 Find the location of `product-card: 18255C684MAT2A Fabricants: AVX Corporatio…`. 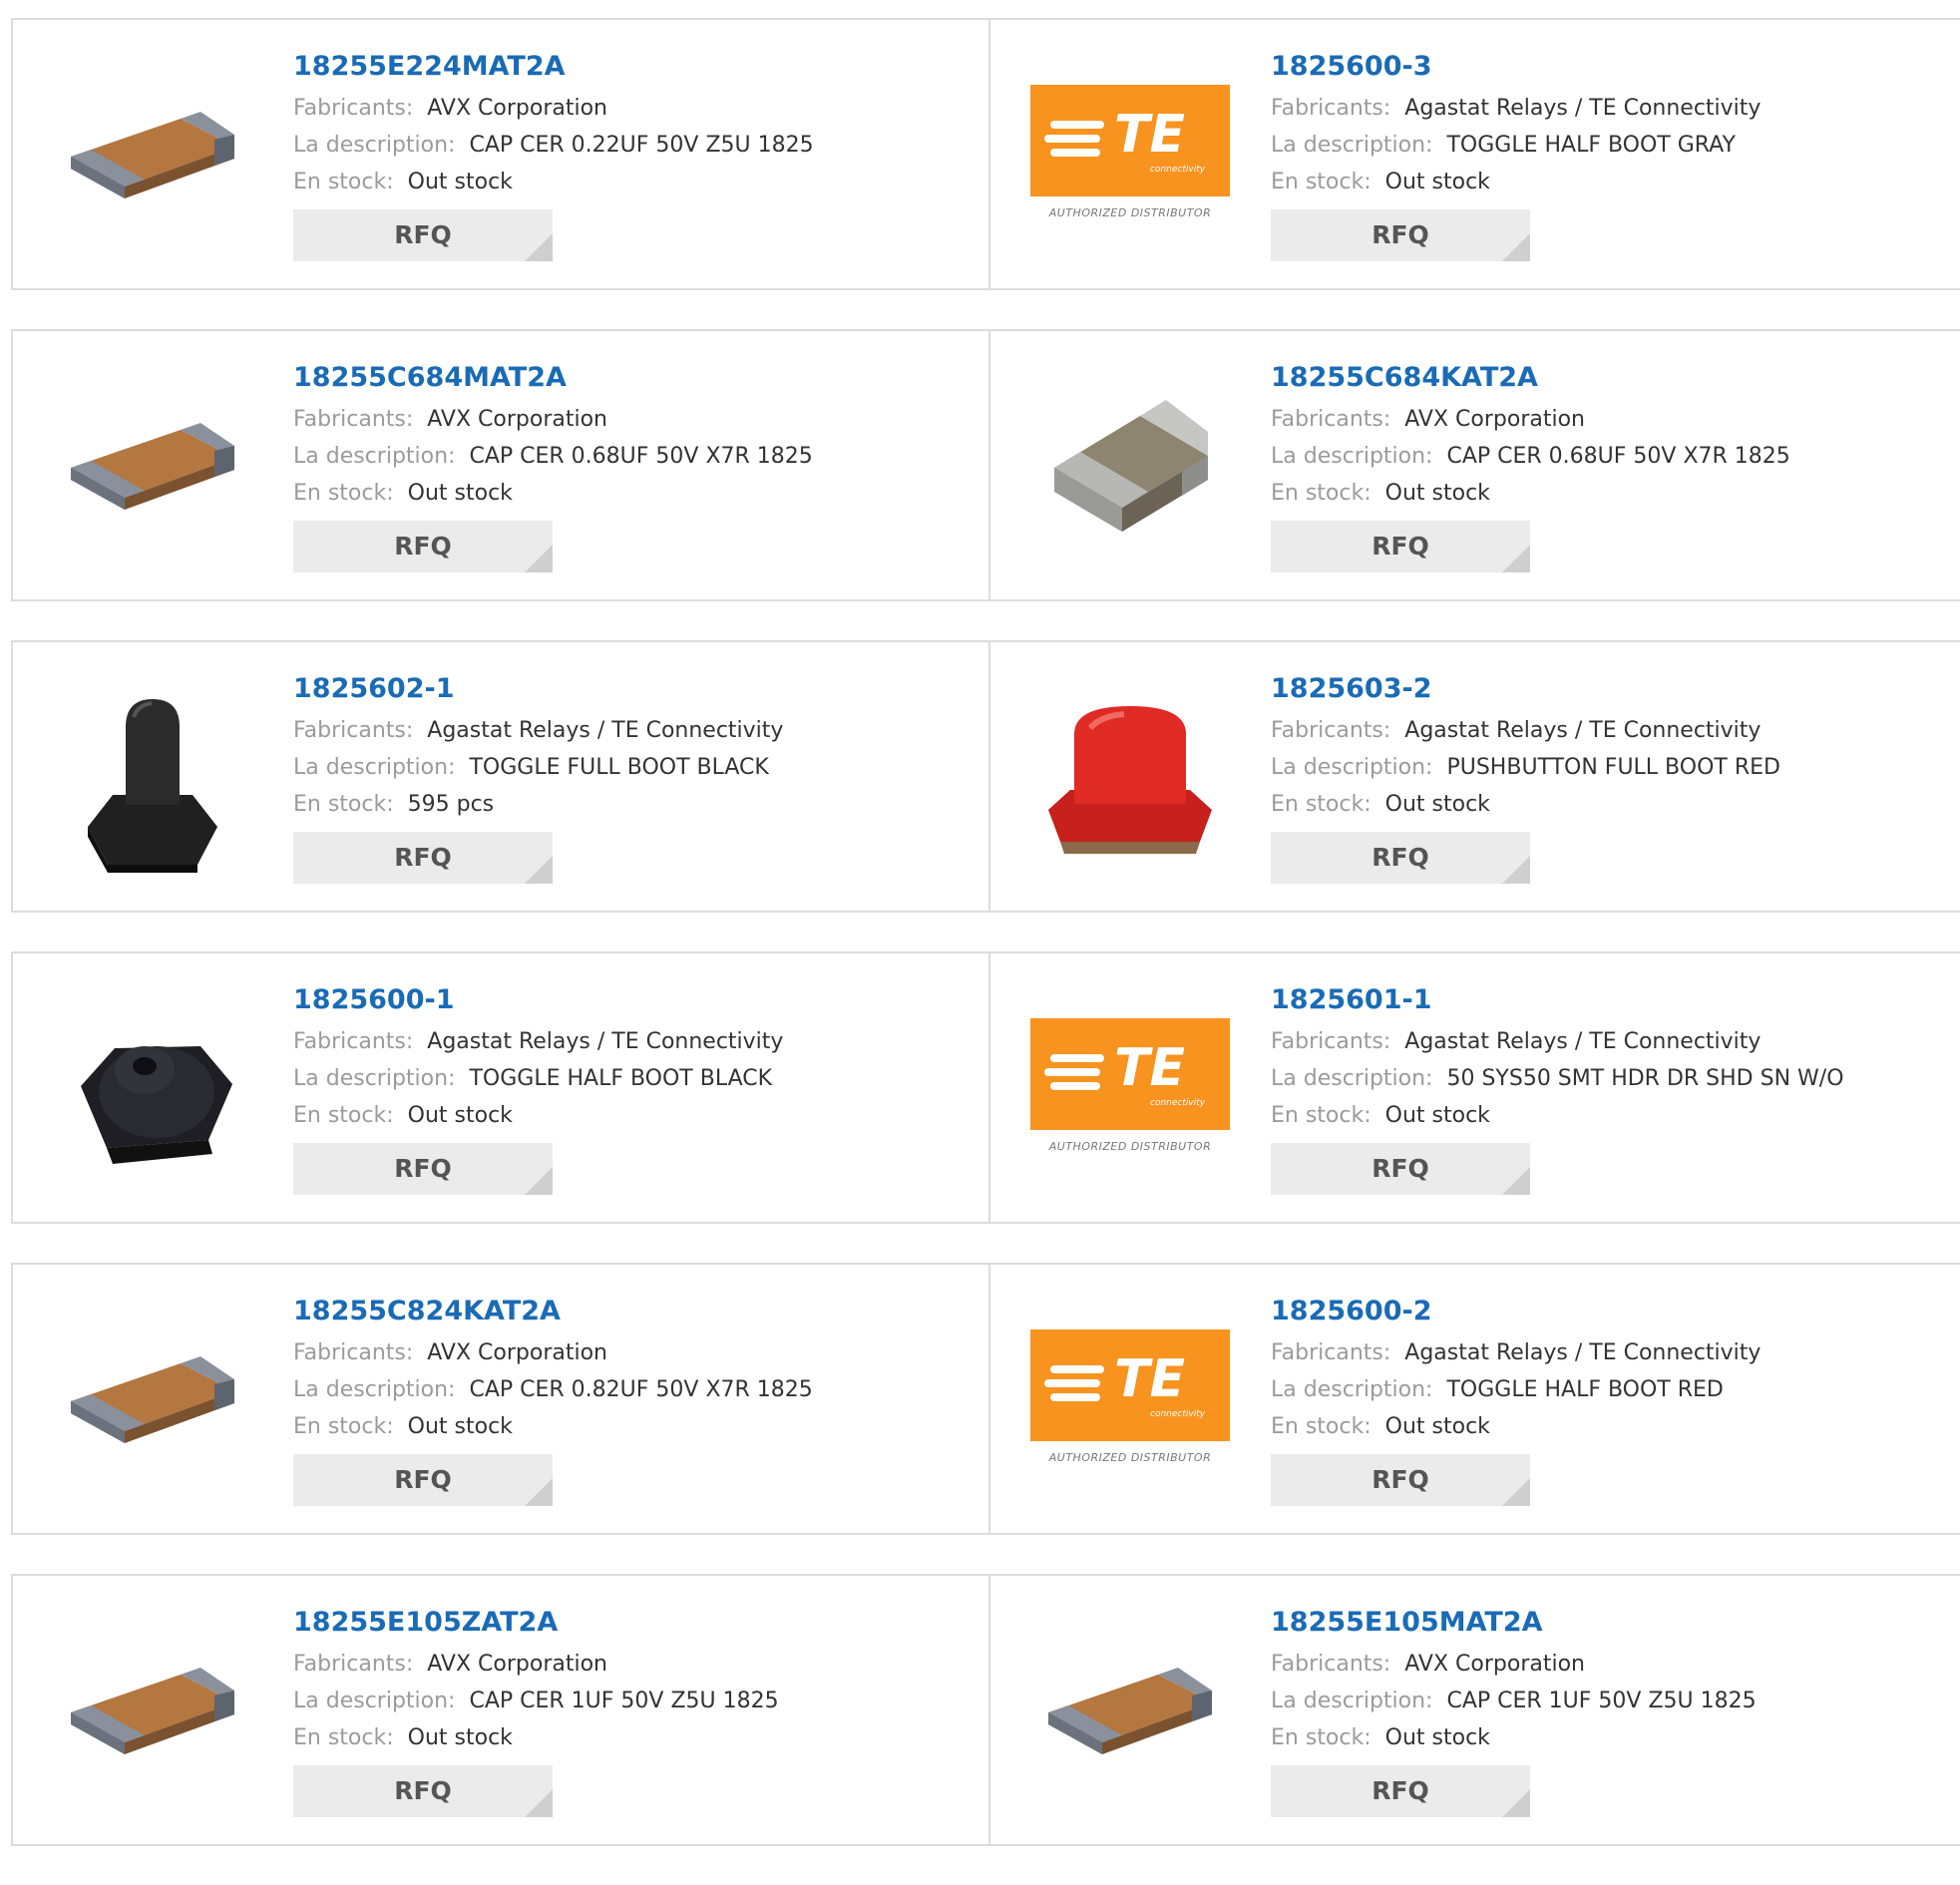

product-card: 18255C684MAT2A Fabricants: AVX Corporatio… is located at coordinates (501, 465).